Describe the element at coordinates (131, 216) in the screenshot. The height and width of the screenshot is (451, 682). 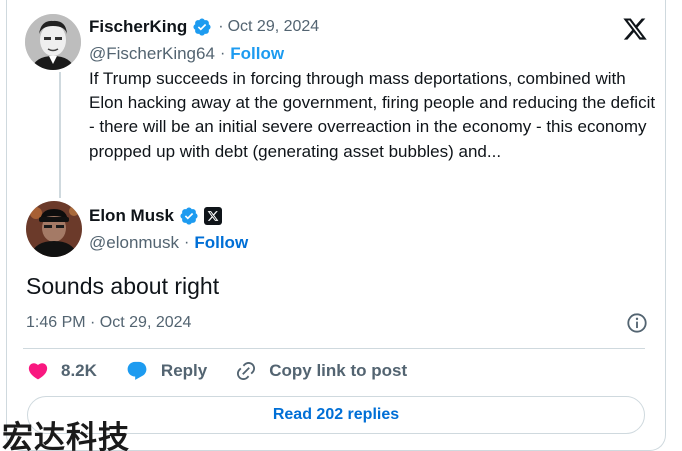
I see `reply-display-name: Elon Musk` at that location.